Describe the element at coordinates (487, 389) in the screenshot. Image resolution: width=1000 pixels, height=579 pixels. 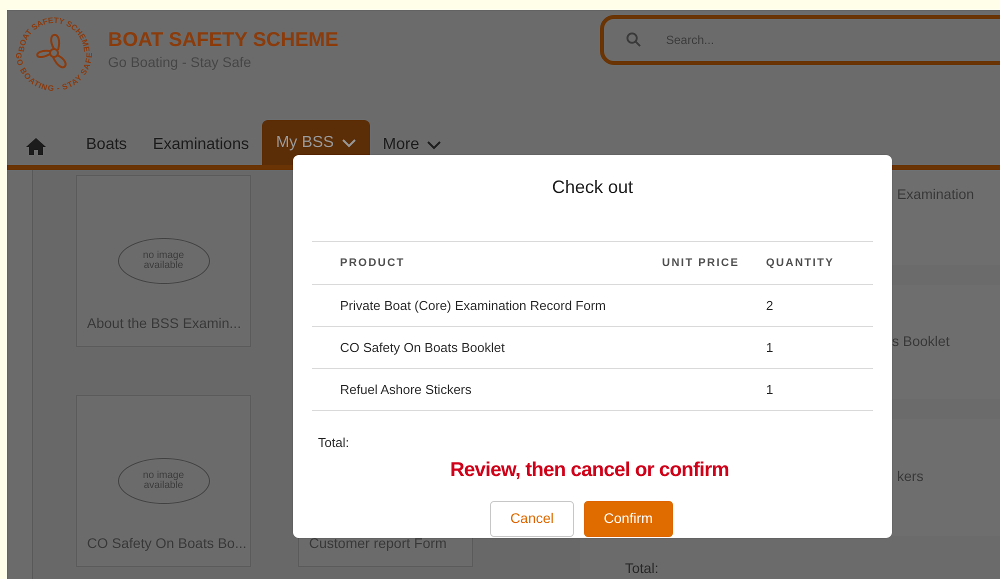
I see `table-cell: Refuel Ashore Stickers` at that location.